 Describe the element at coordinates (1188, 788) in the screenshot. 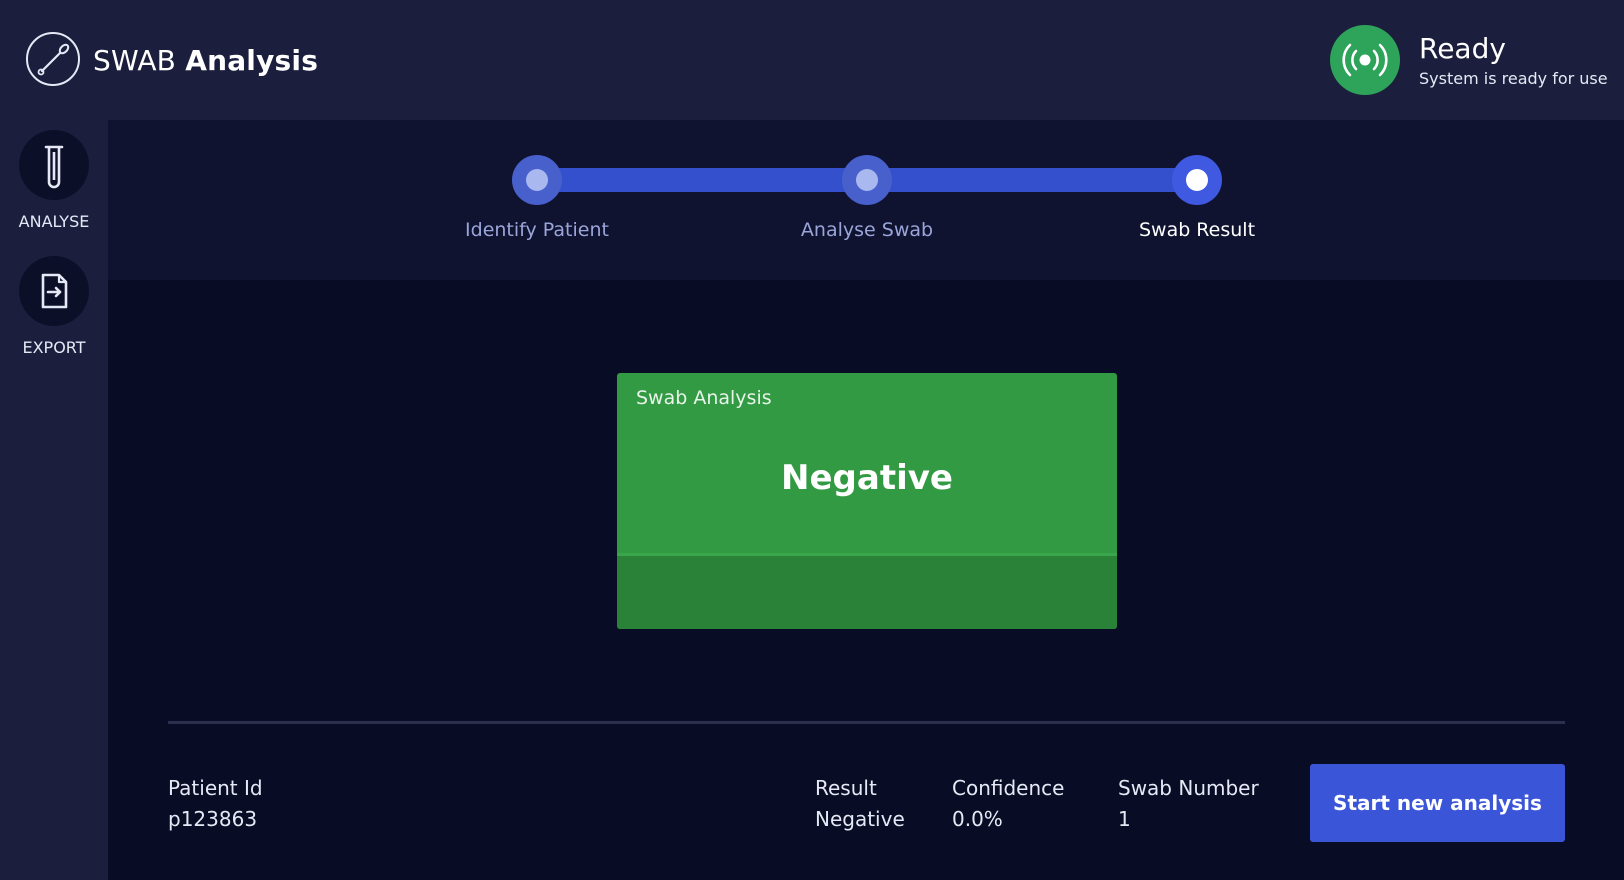

I see `swab-number-label: Swab Number` at that location.